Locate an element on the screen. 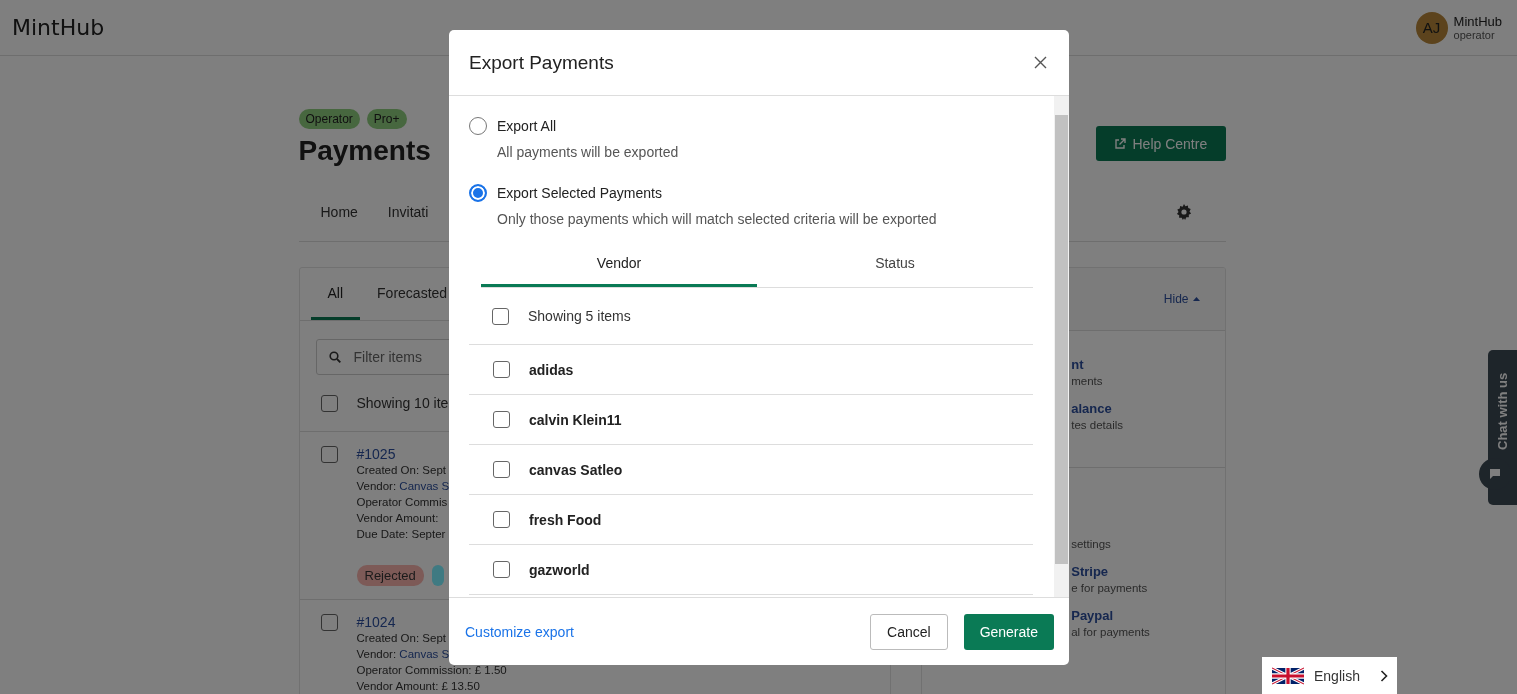  setting-description: settings is located at coordinates (1091, 544).